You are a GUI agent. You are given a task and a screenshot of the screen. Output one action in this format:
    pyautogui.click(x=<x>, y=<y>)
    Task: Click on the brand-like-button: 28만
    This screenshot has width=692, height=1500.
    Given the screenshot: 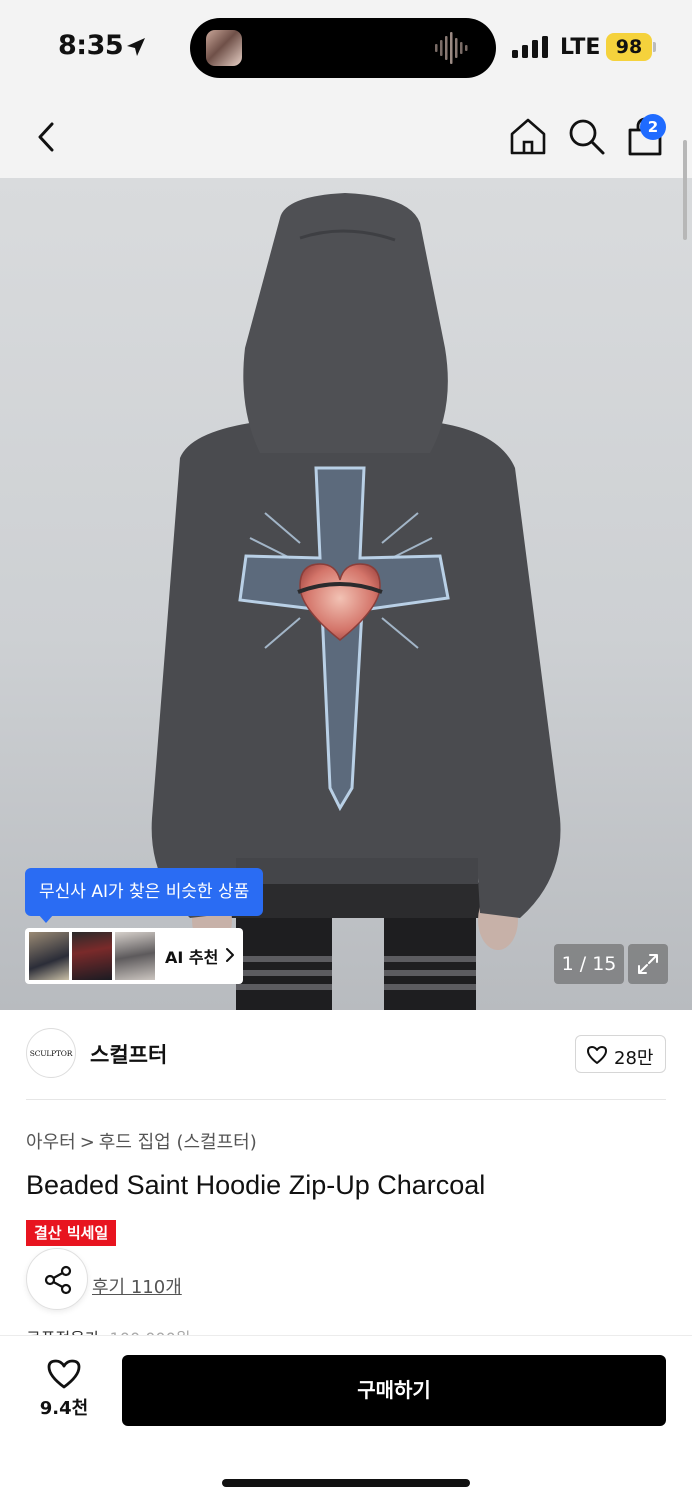 What is the action you would take?
    pyautogui.click(x=620, y=1054)
    